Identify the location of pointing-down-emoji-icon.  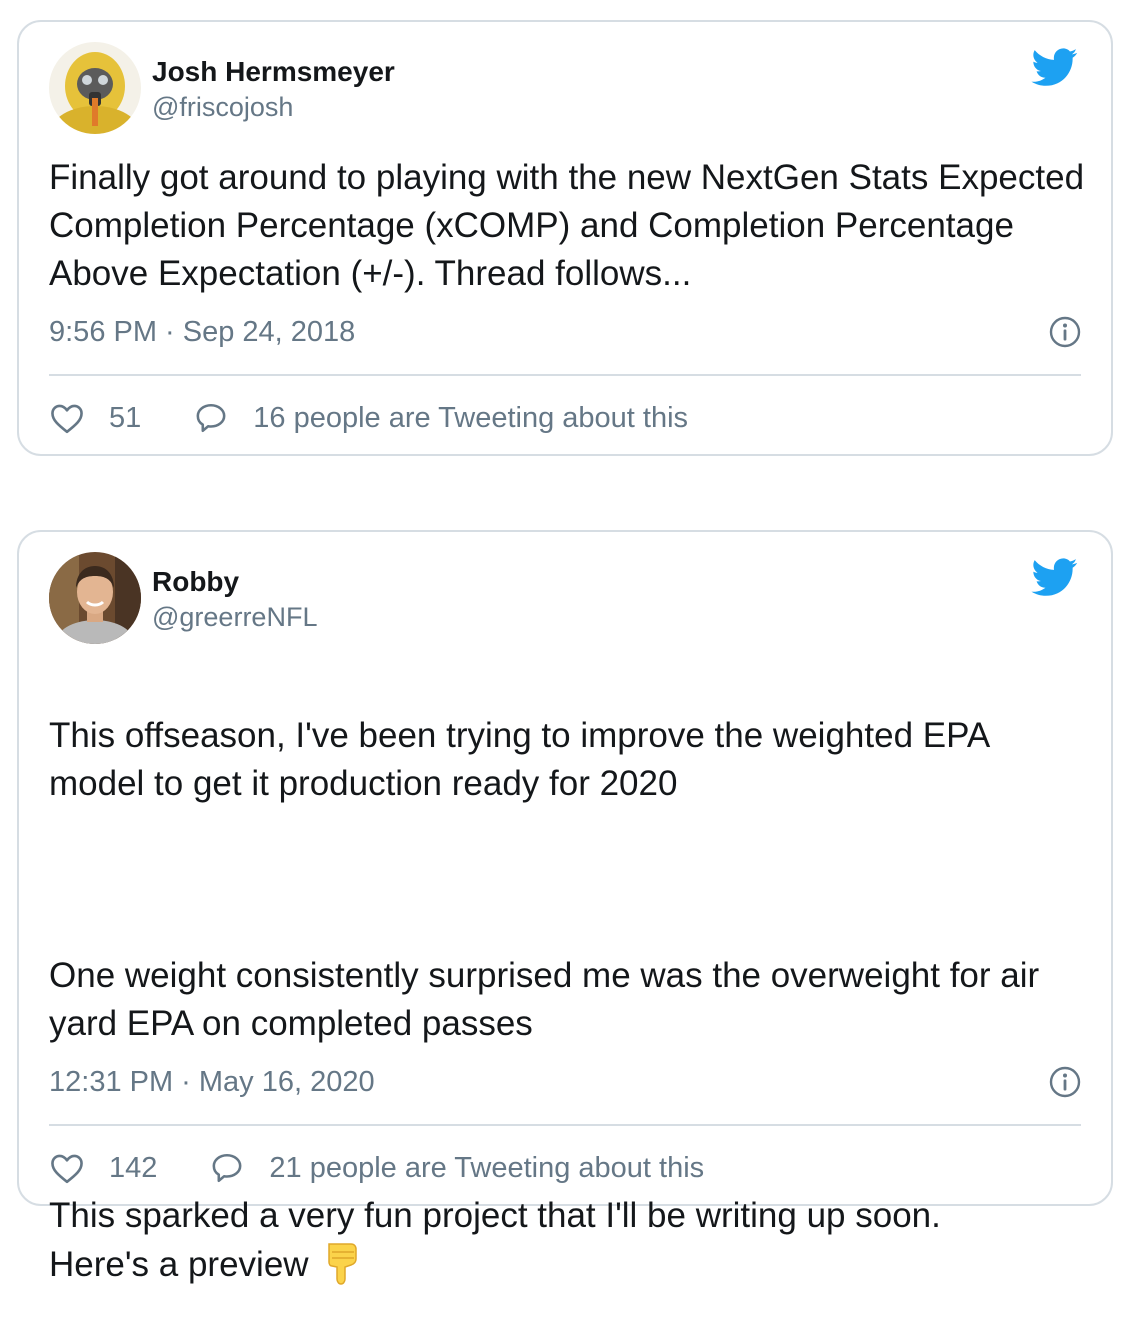
(342, 1264).